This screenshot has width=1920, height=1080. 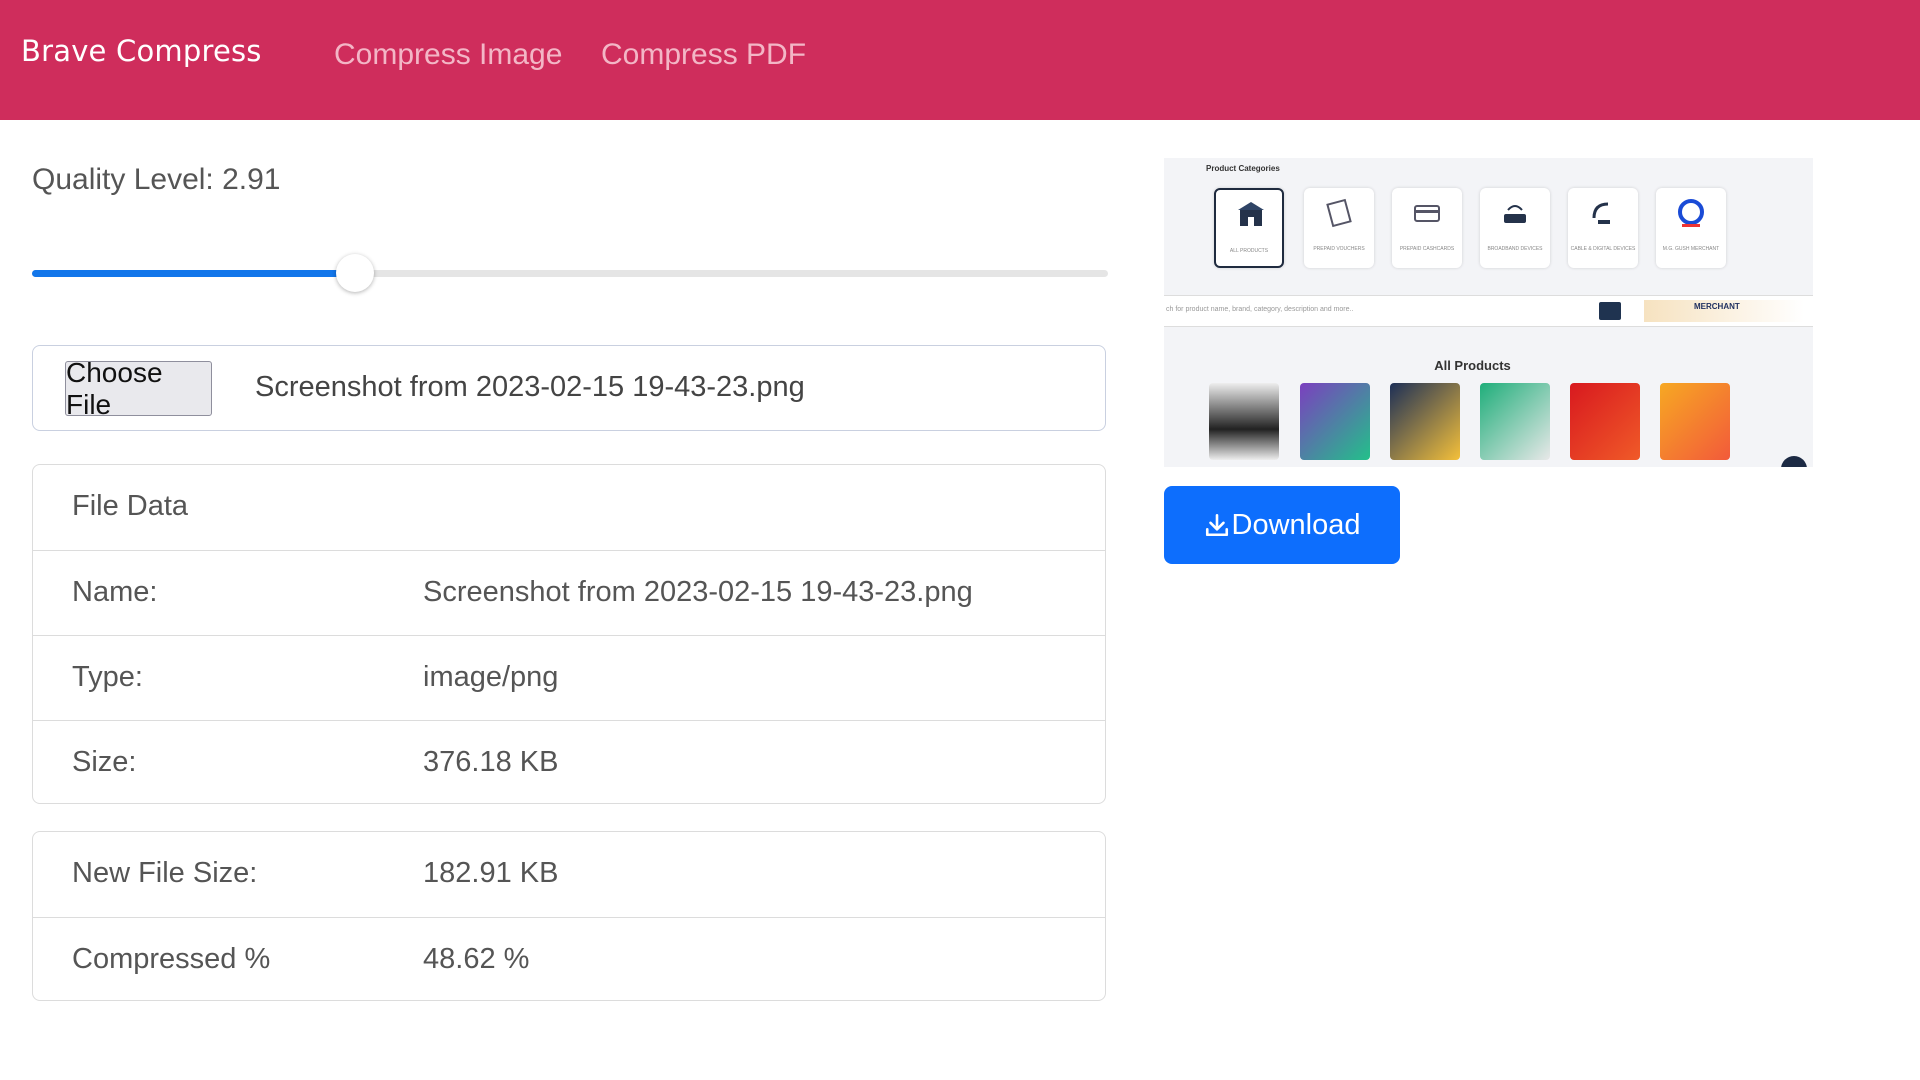 I want to click on preview-category-card: PREPAID VOUCHERS, so click(x=1339, y=228).